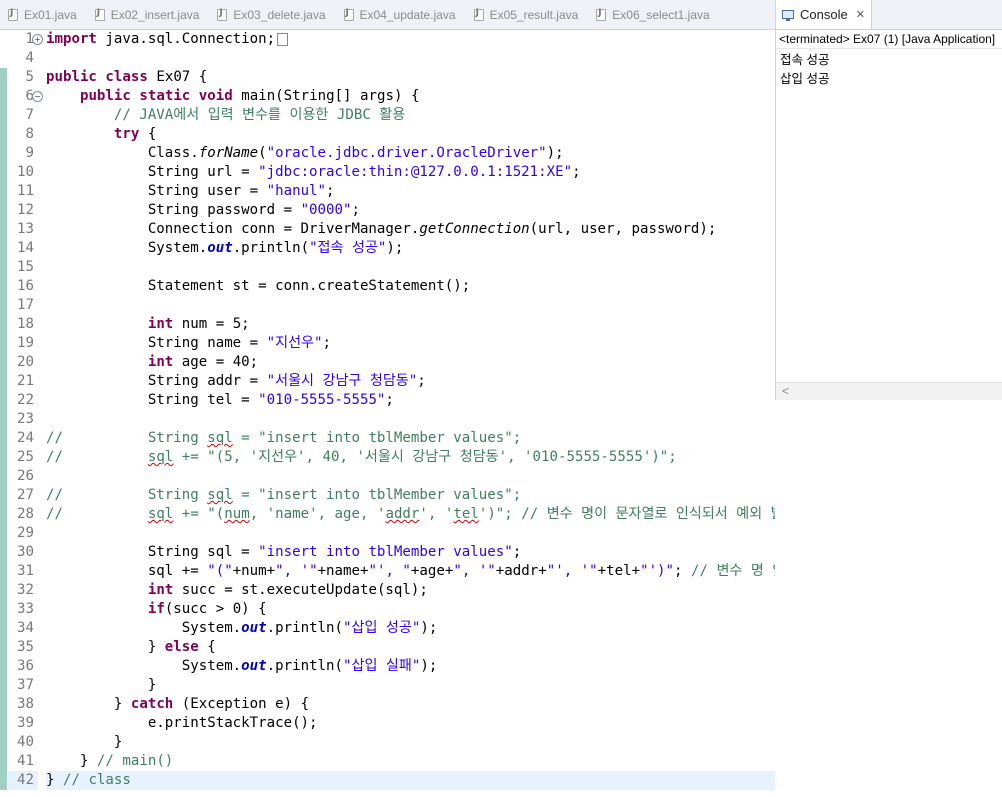 The width and height of the screenshot is (1002, 797). What do you see at coordinates (279, 14) in the screenshot?
I see `editor-tab-label: Ex03_delete.java` at bounding box center [279, 14].